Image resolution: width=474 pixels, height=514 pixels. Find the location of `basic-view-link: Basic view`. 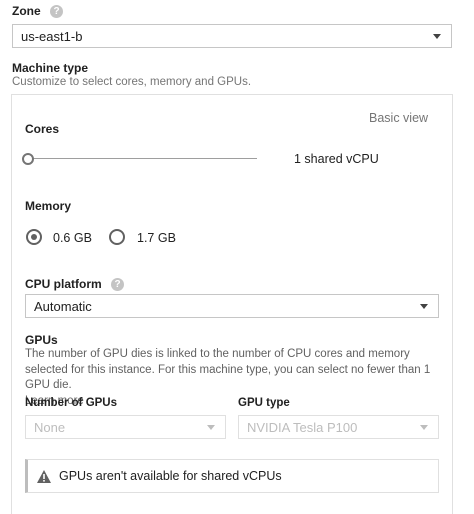

basic-view-link: Basic view is located at coordinates (398, 118).